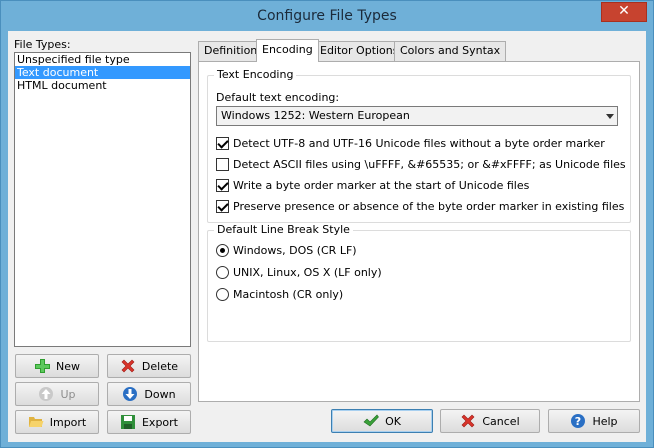 The width and height of the screenshot is (654, 448). What do you see at coordinates (307, 272) in the screenshot?
I see `line-break-unix-label: UNIX, Linux, OS X (LF only)` at bounding box center [307, 272].